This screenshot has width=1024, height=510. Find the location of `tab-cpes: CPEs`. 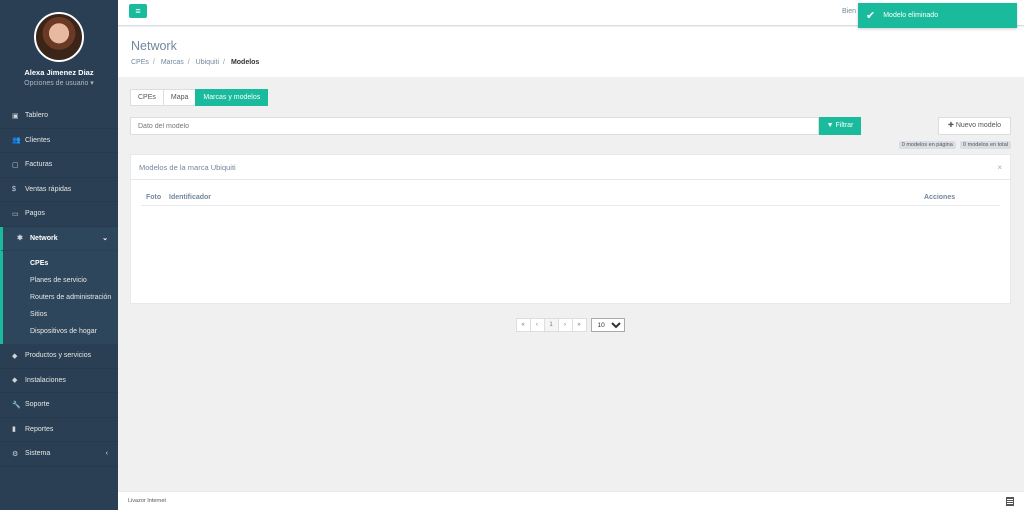

tab-cpes: CPEs is located at coordinates (146, 97).